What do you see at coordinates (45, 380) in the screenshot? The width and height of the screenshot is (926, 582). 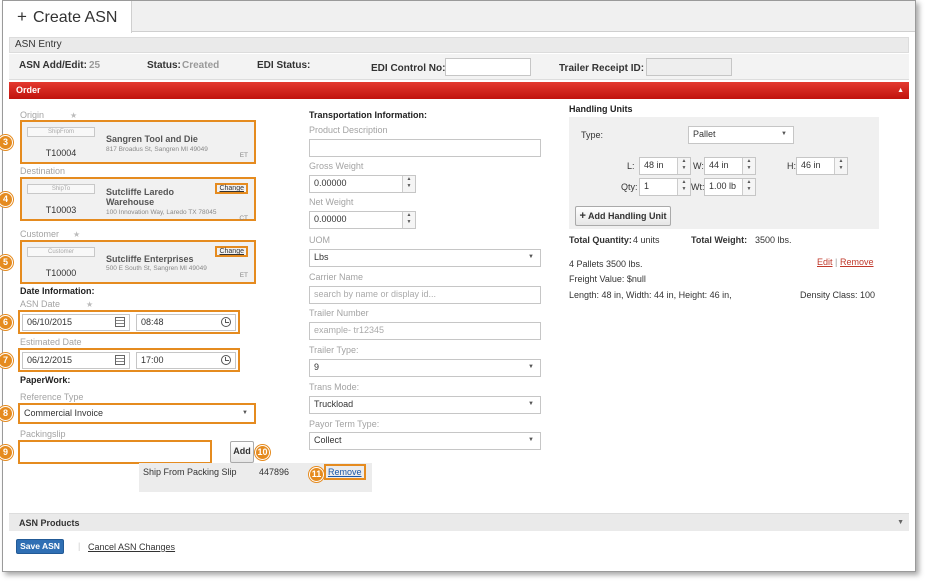 I see `paperwork-heading: PaperWork:` at bounding box center [45, 380].